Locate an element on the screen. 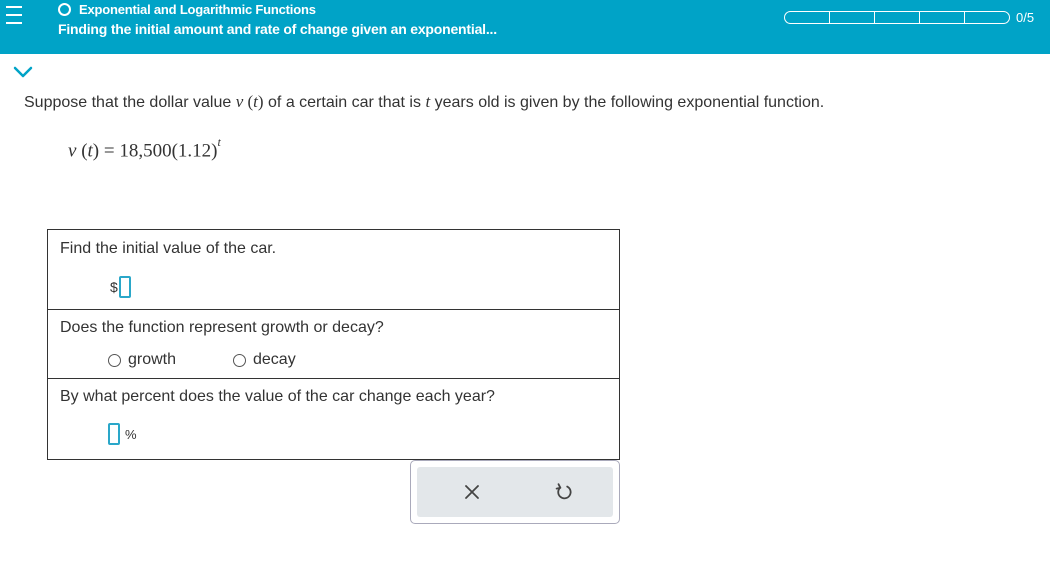 The image size is (1050, 575). hollow-circle-icon is located at coordinates (64, 9).